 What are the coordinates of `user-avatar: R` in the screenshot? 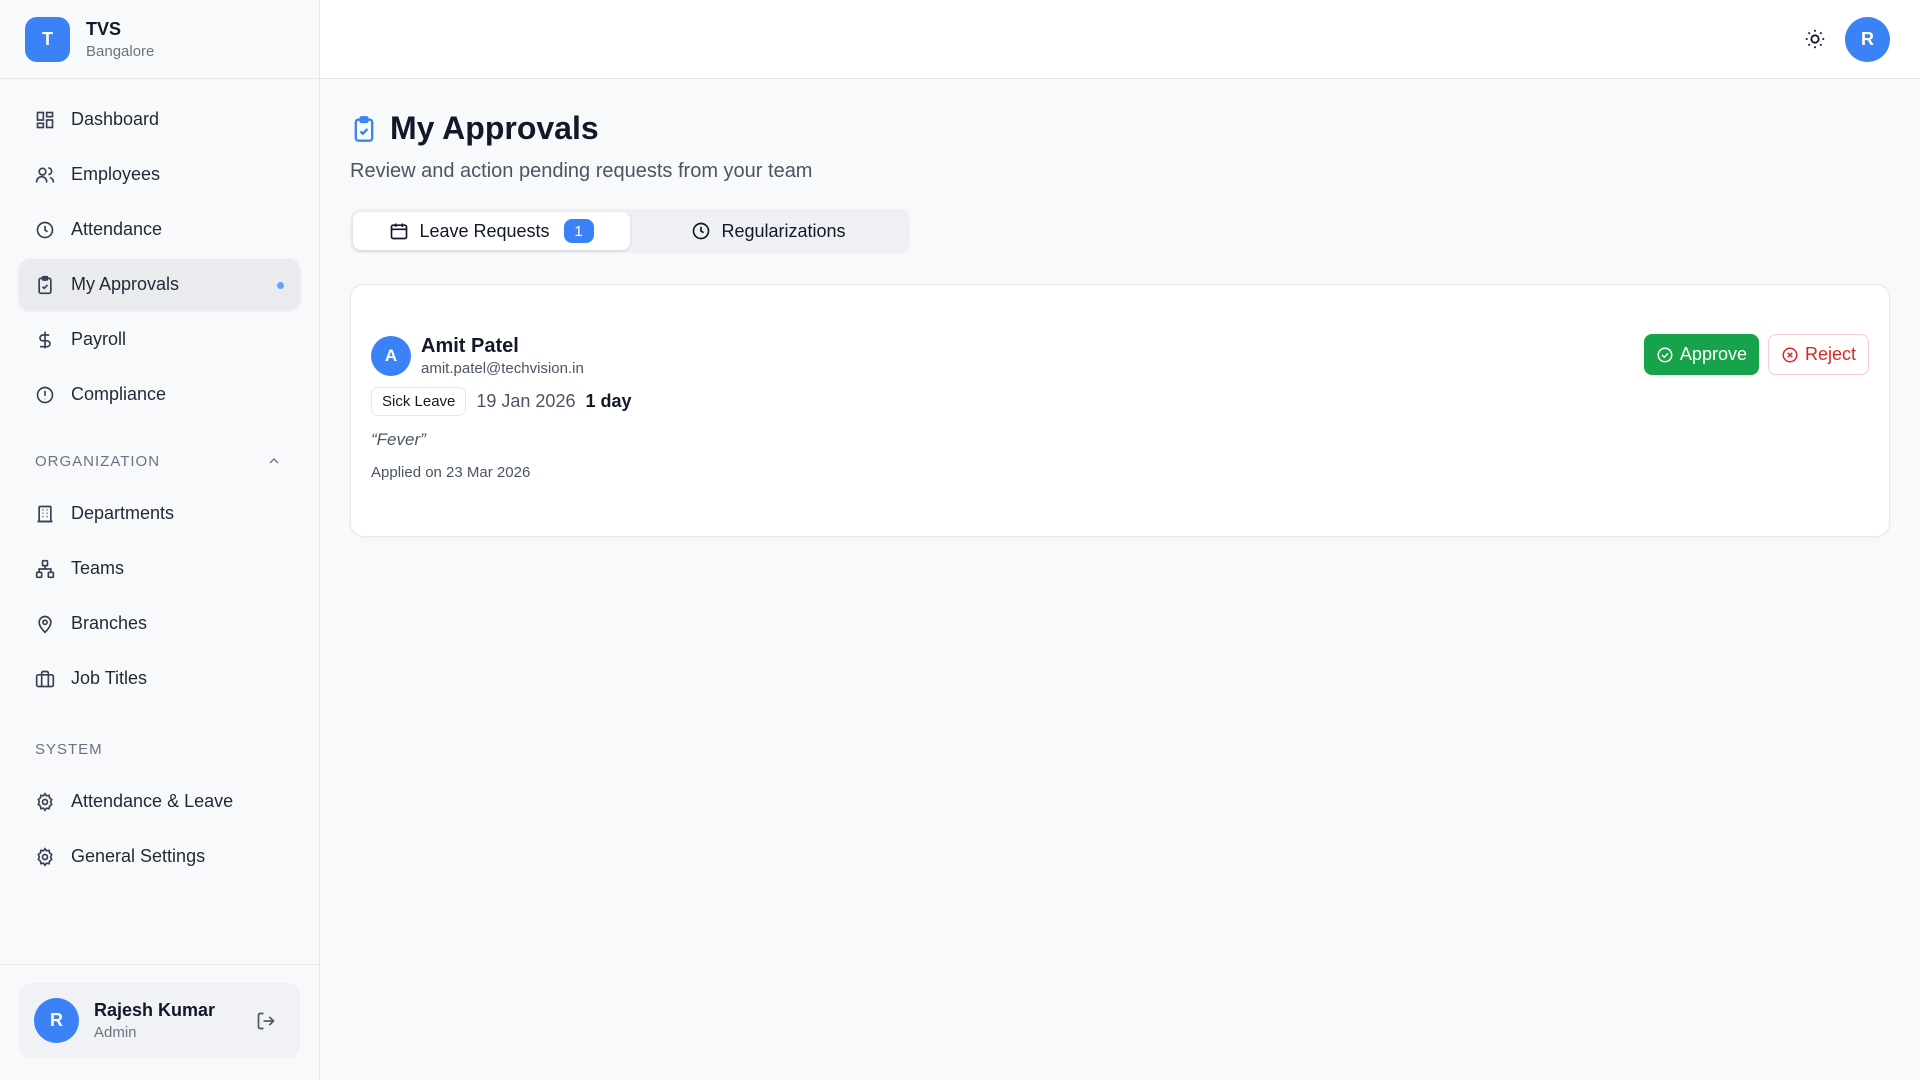 It's located at (56, 1020).